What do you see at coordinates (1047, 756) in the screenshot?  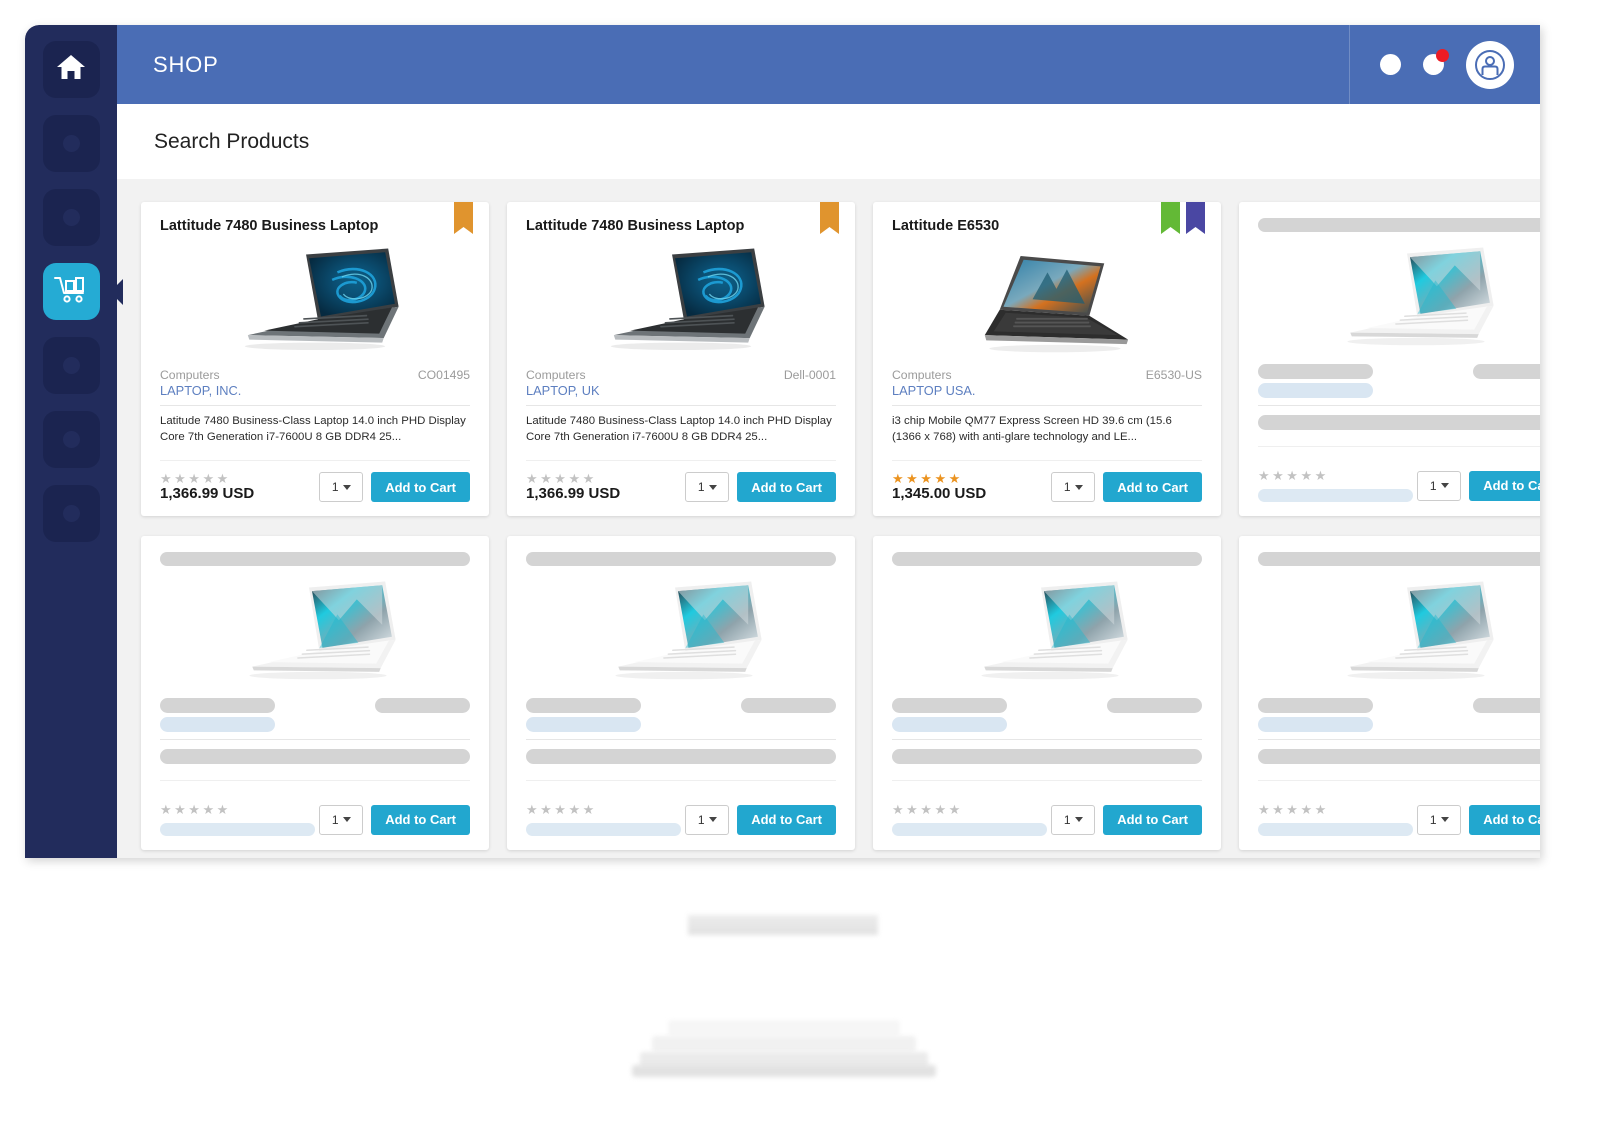 I see `description-placeholder-wrap` at bounding box center [1047, 756].